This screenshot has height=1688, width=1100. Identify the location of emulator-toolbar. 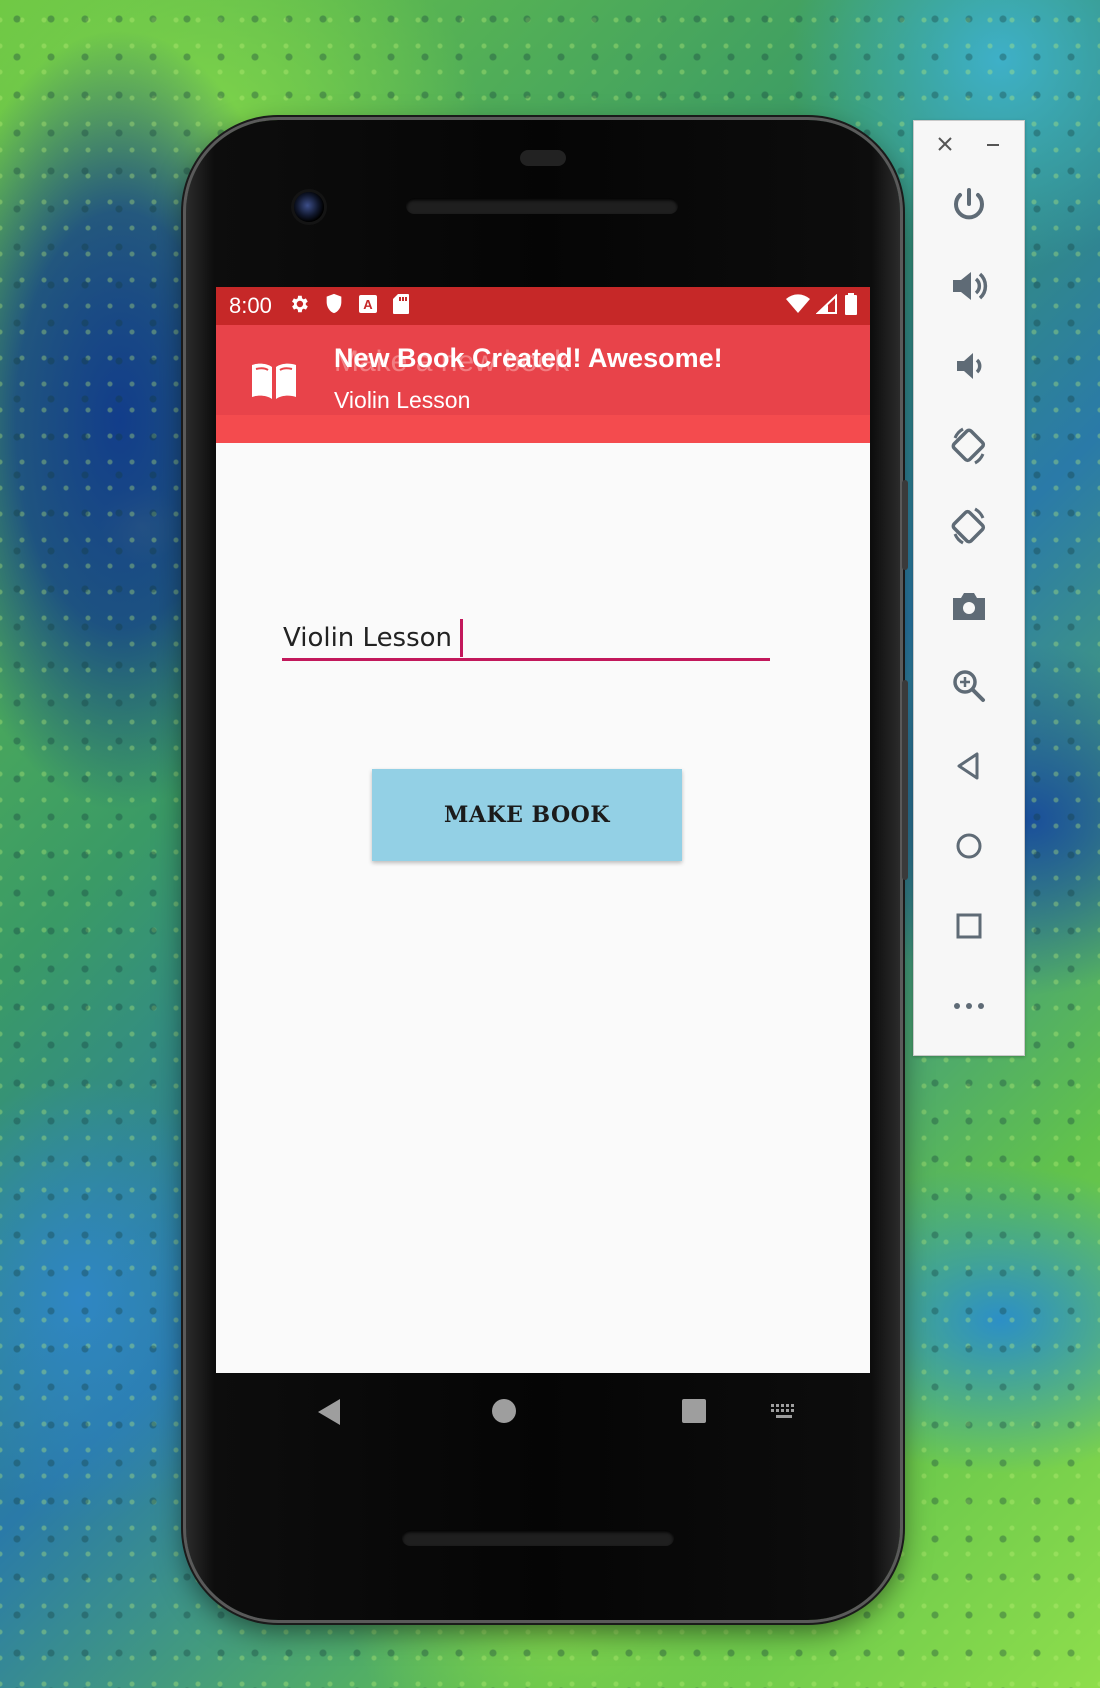
(969, 588).